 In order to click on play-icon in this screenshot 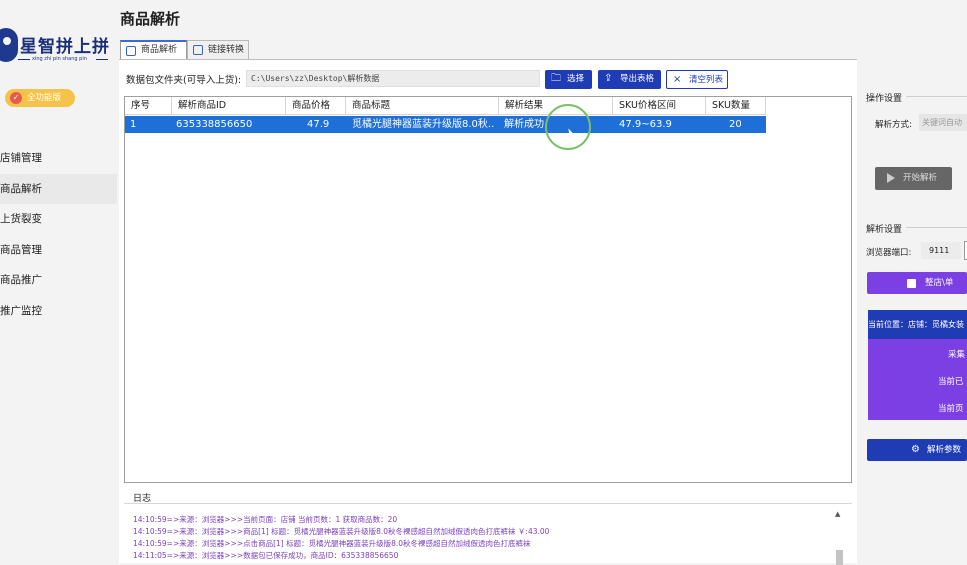, I will do `click(891, 178)`.